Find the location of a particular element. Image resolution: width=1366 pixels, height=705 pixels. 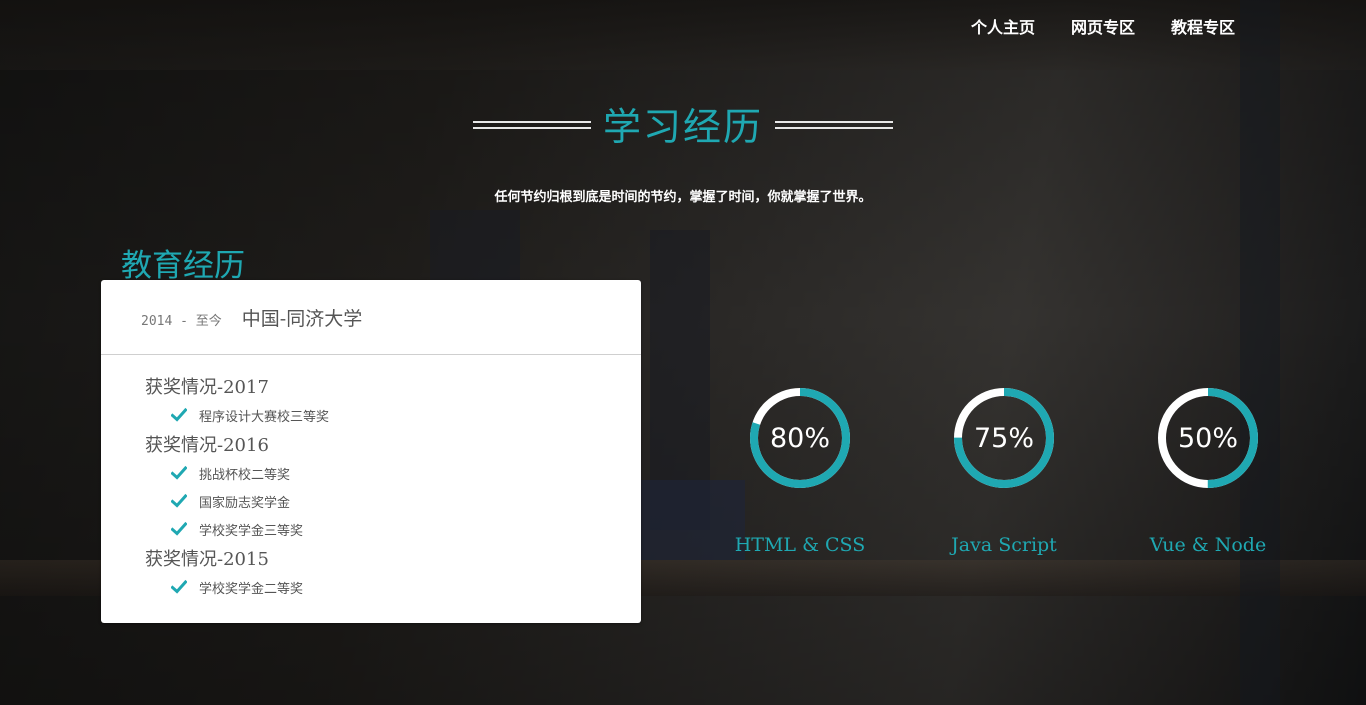

skill-percent: 80% is located at coordinates (799, 438).